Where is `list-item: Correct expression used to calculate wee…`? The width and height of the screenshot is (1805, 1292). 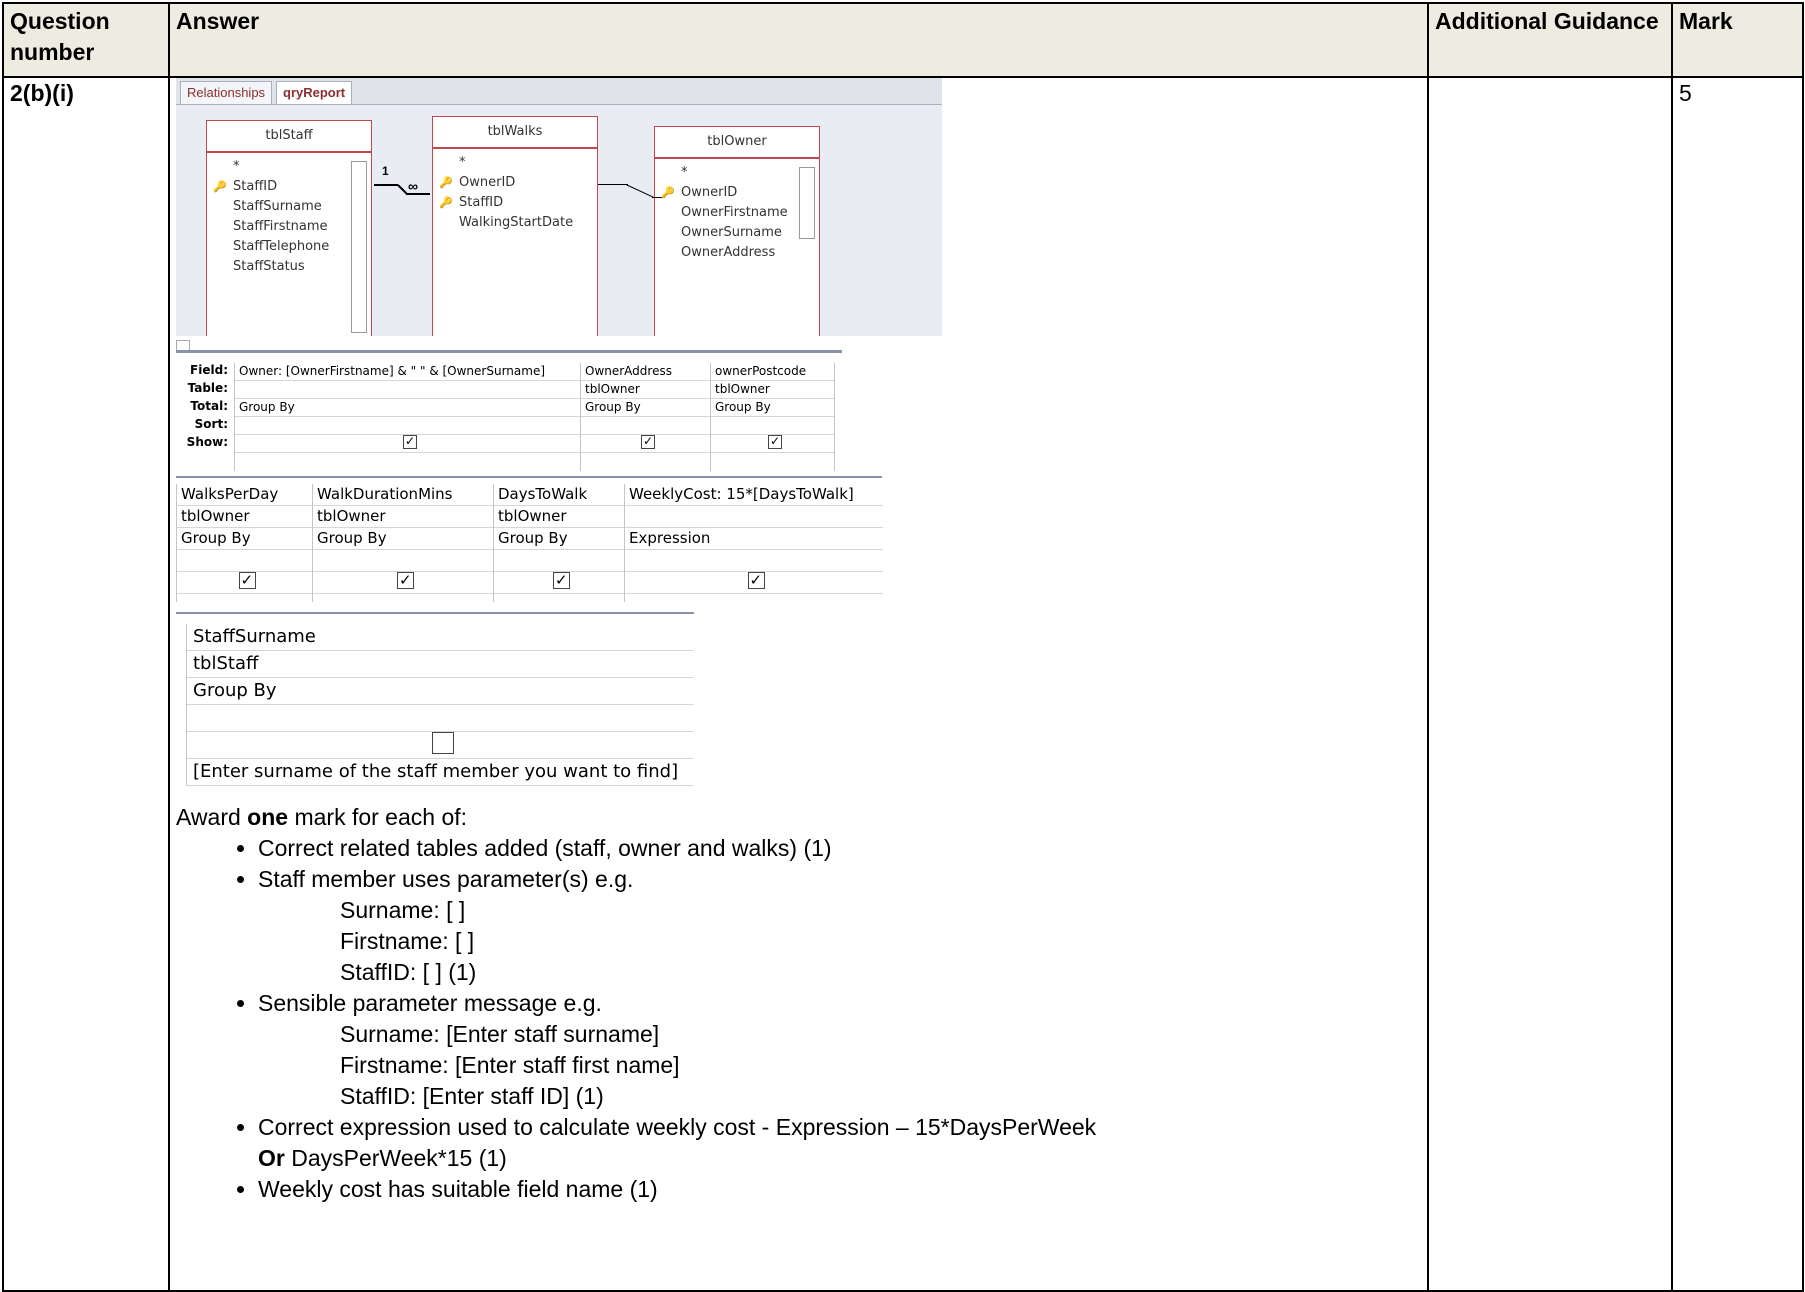
list-item: Correct expression used to calculate wee… is located at coordinates (752, 1143).